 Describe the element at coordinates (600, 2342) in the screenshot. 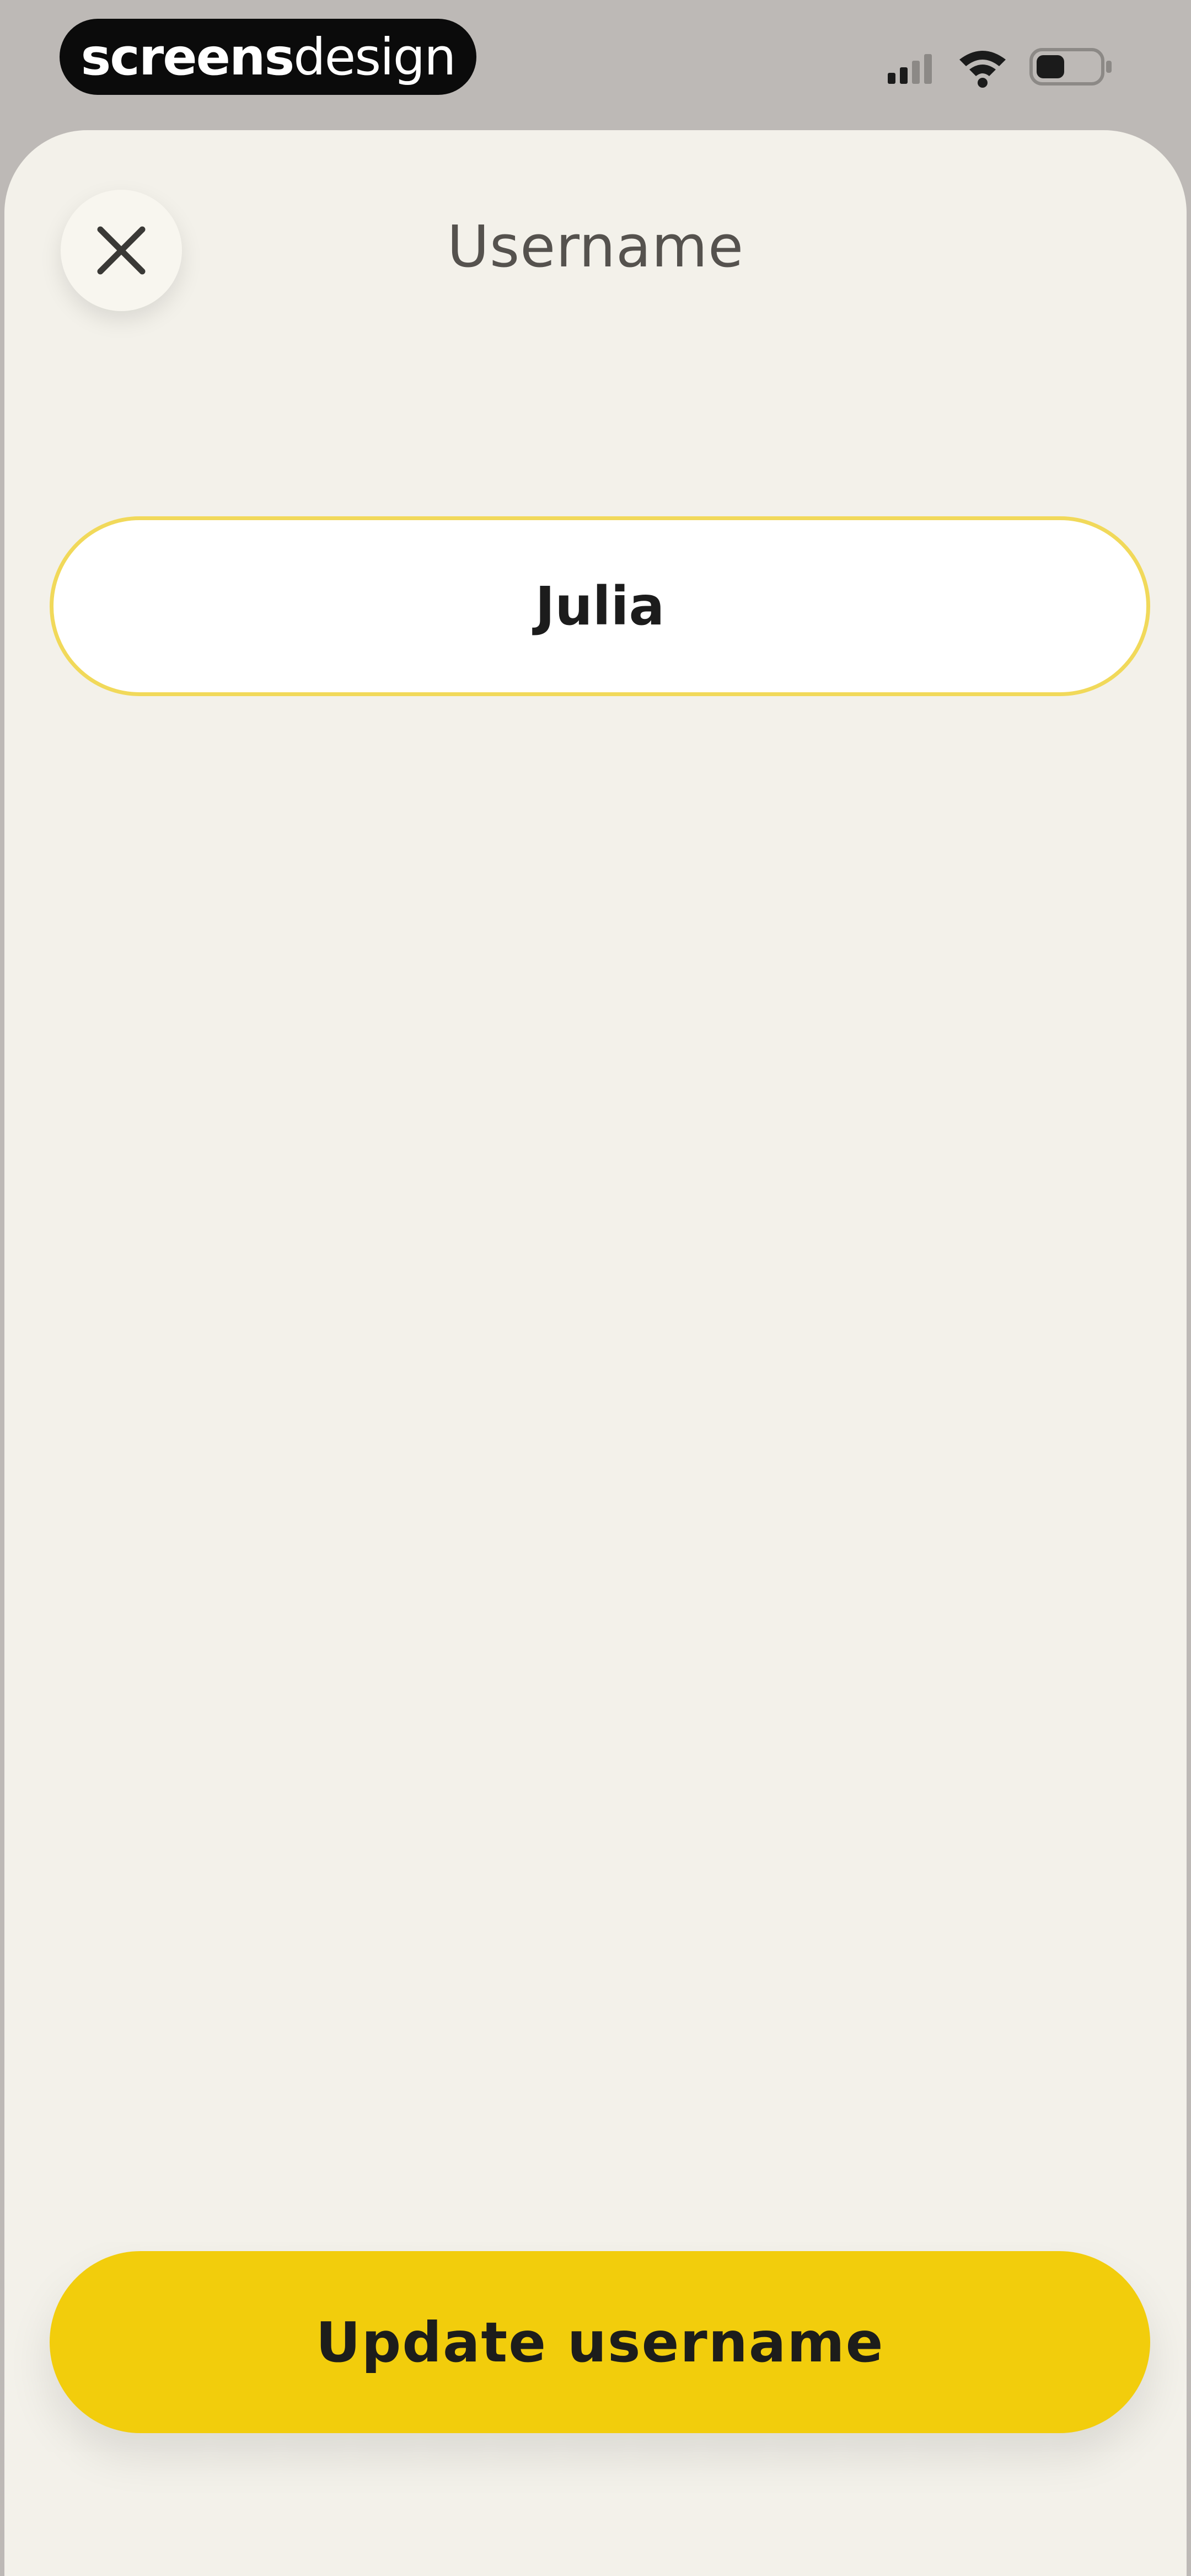

I see `update-username-button: Update username` at that location.